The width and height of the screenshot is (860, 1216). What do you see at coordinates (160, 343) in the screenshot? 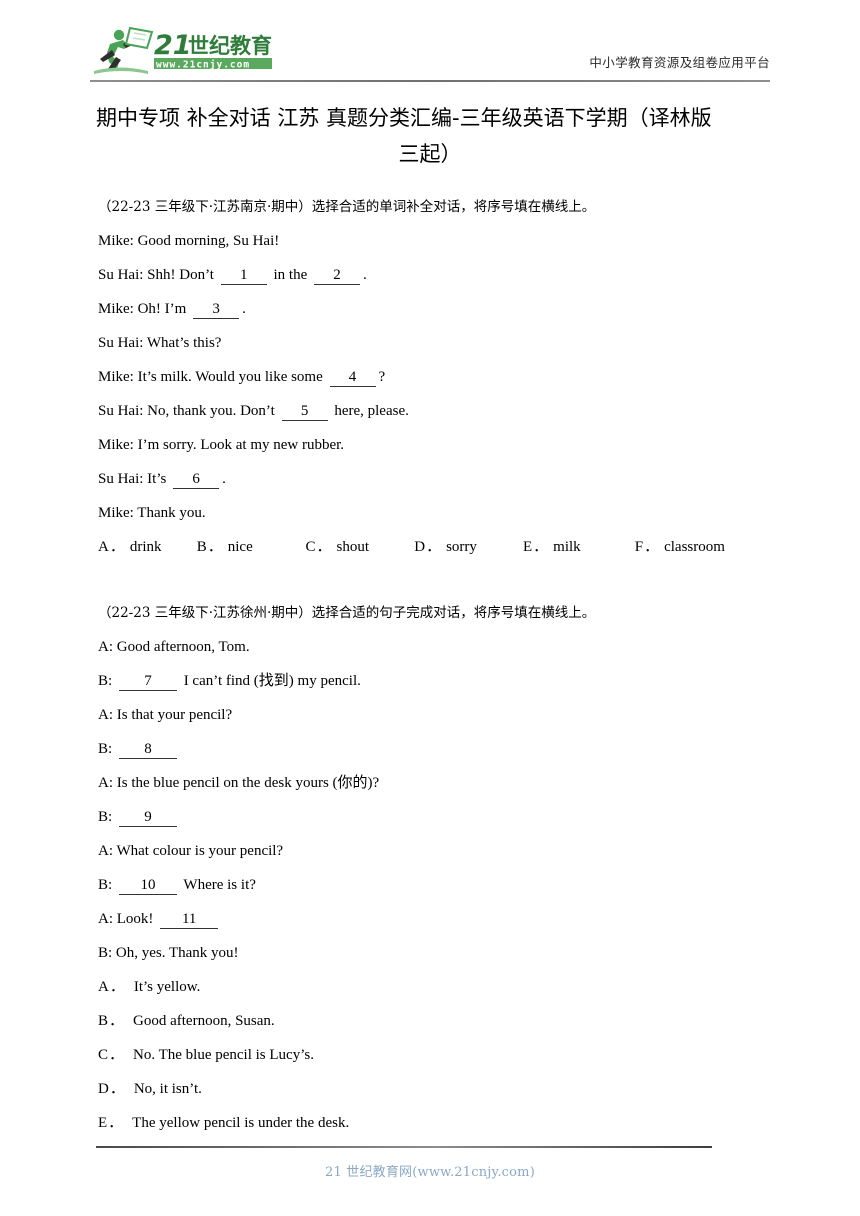
I see `dialogue-text: Su Hai: What’s this?` at bounding box center [160, 343].